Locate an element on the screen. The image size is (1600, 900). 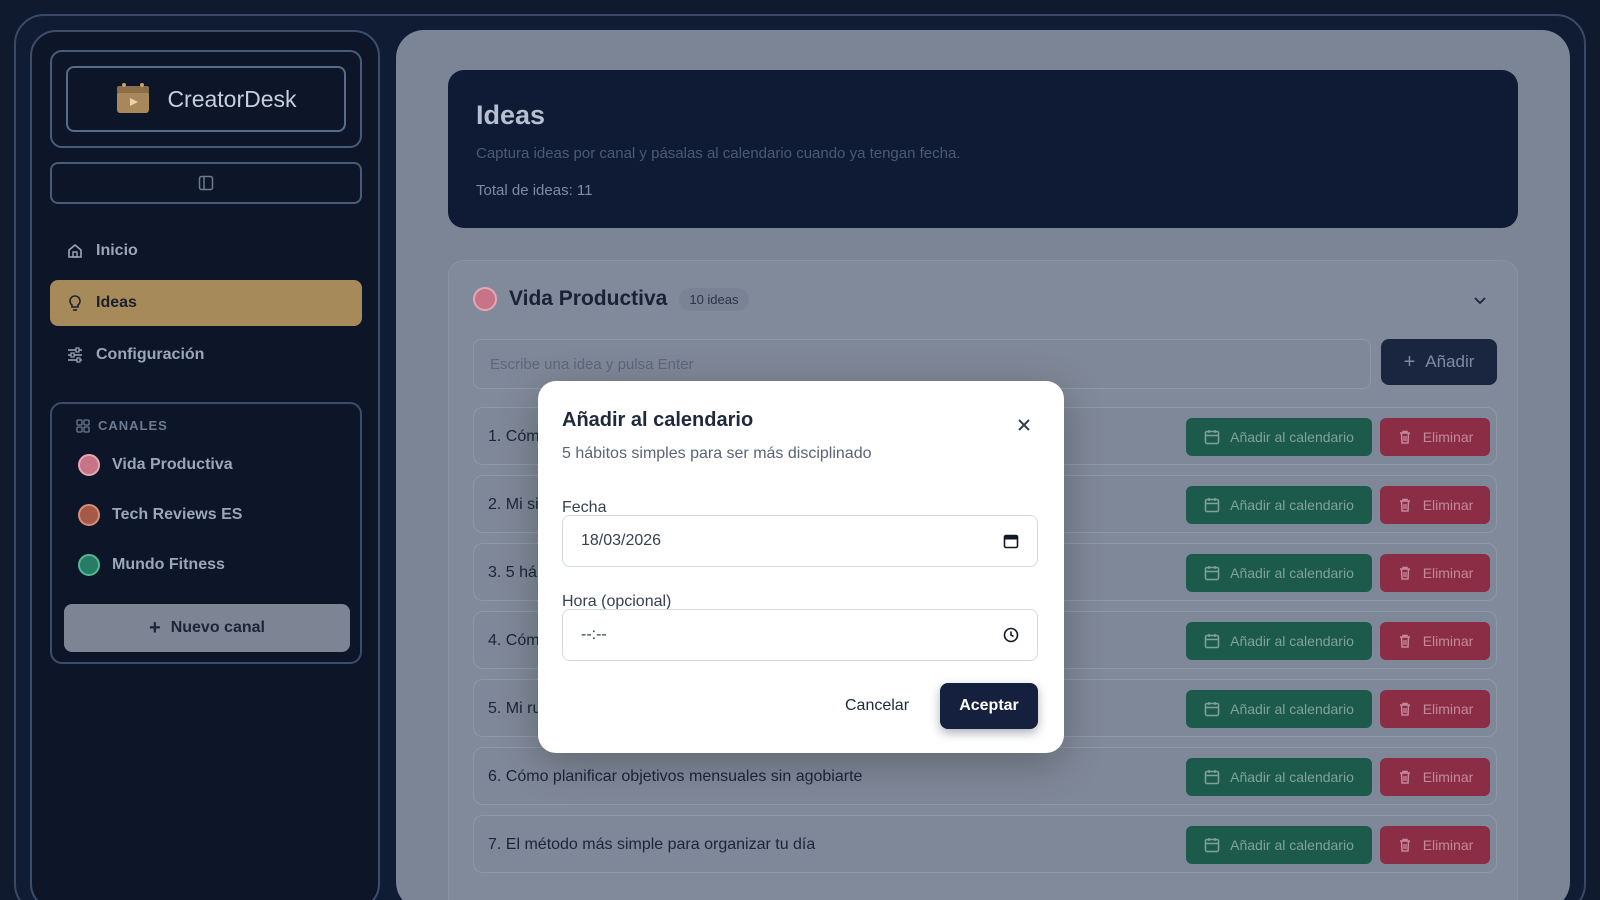
accept-button: Aceptar is located at coordinates (989, 706).